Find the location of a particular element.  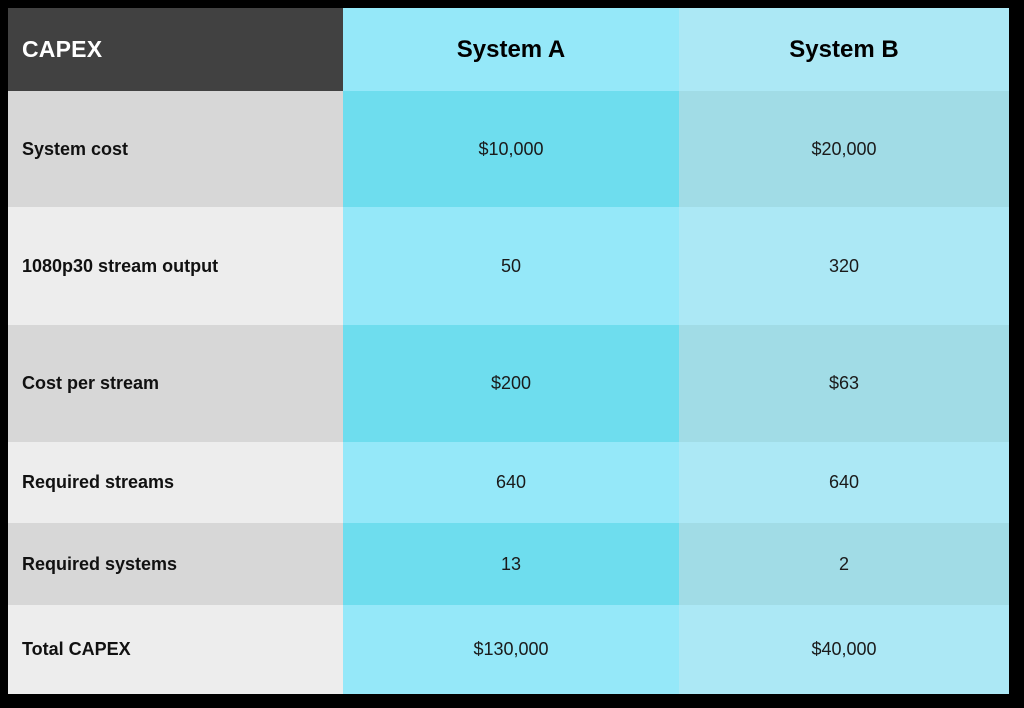

row-label: Required systems is located at coordinates (100, 563).